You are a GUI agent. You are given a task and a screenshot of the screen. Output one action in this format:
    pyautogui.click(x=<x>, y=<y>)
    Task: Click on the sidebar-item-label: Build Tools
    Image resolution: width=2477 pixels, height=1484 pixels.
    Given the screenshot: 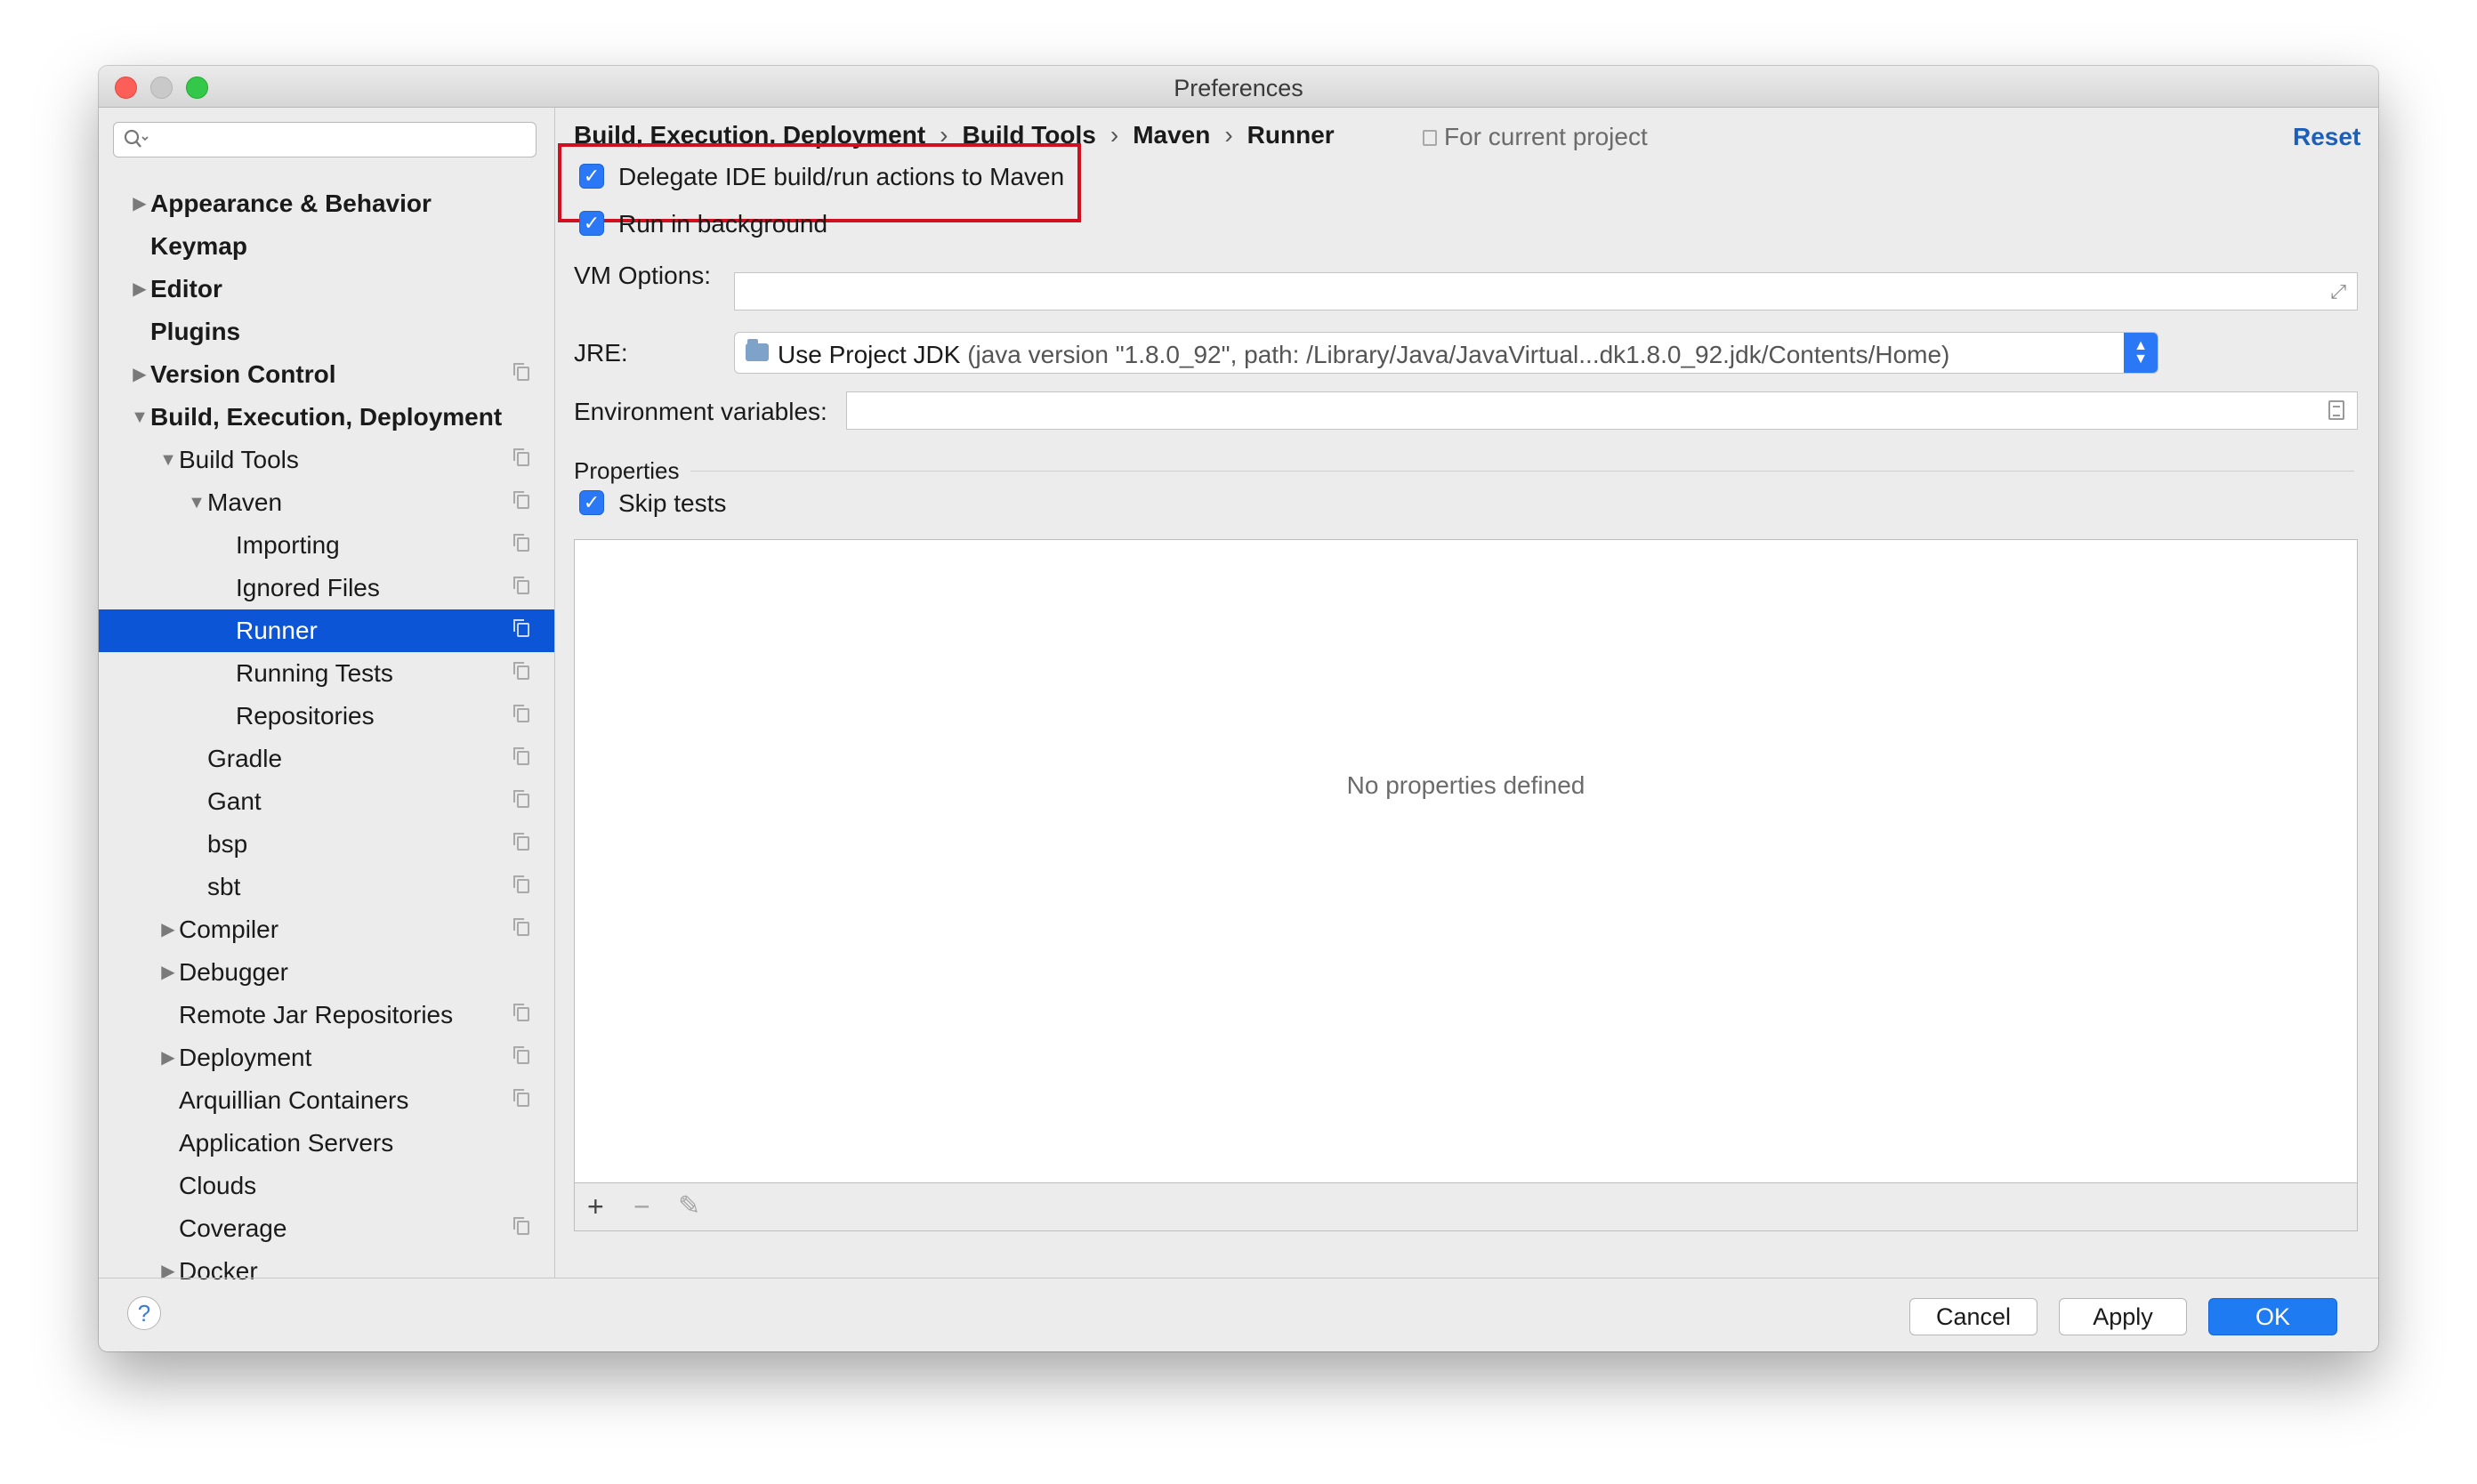 What is the action you would take?
    pyautogui.click(x=239, y=460)
    